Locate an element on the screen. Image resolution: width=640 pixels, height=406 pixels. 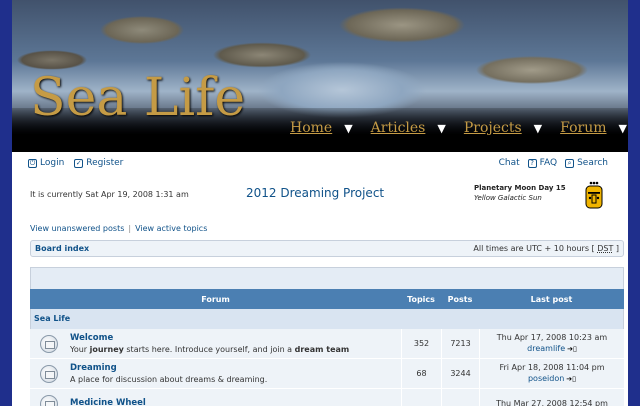
header-topics: Topics is located at coordinates (421, 299).